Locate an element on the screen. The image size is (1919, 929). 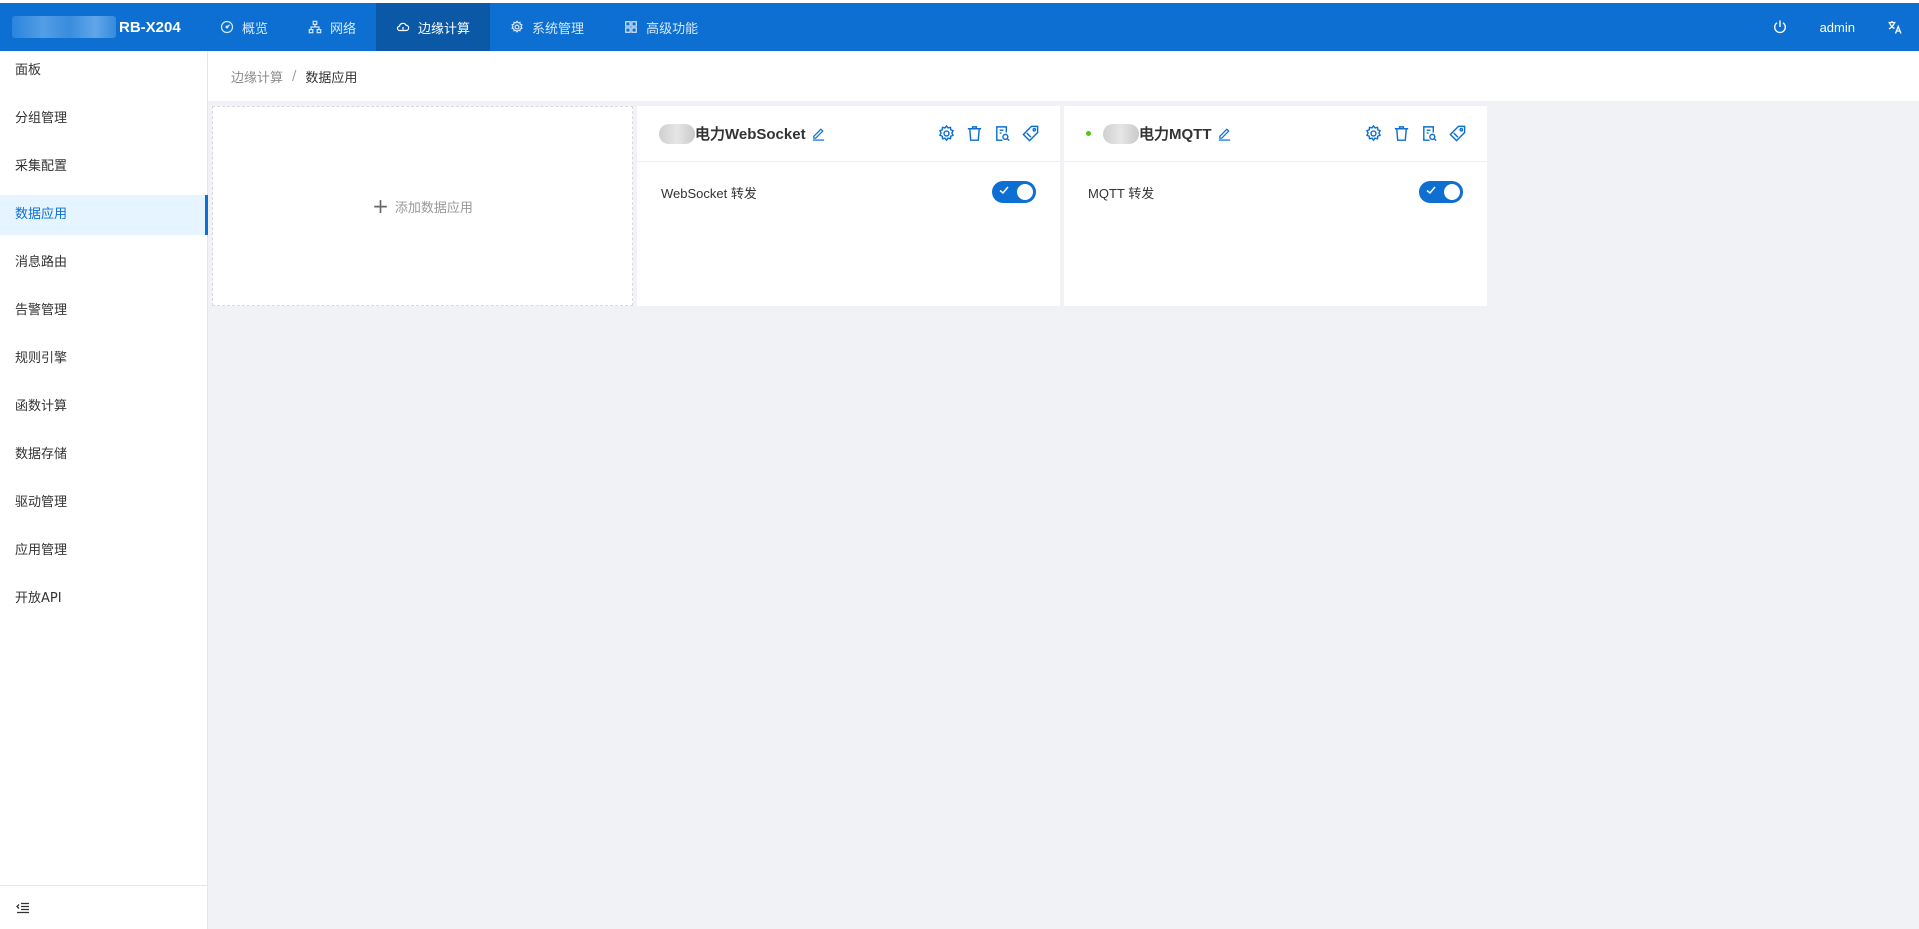
grid-icon is located at coordinates (631, 27).